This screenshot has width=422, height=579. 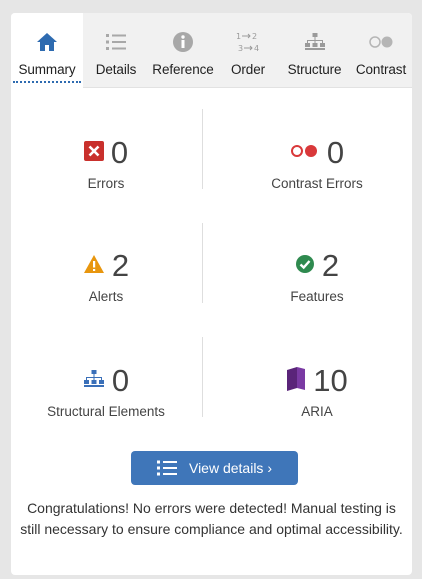 I want to click on alert-icon, so click(x=94, y=266).